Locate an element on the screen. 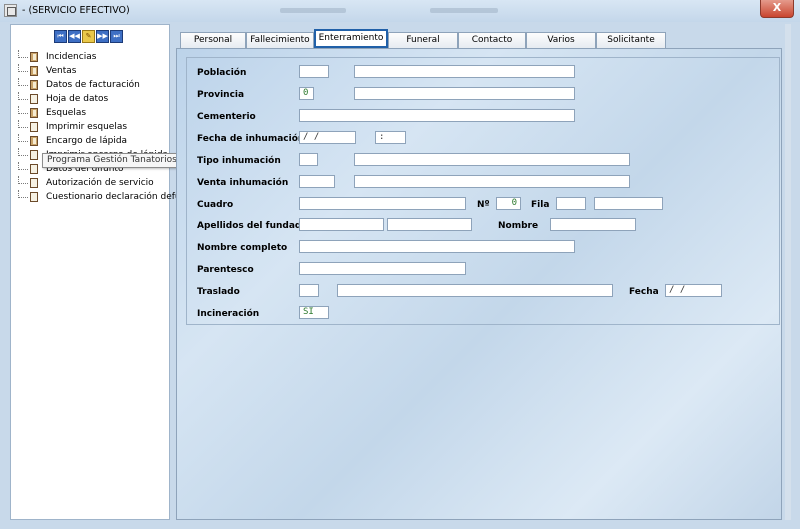 The height and width of the screenshot is (529, 800). tipo-inhumacion-code-field is located at coordinates (308, 159).